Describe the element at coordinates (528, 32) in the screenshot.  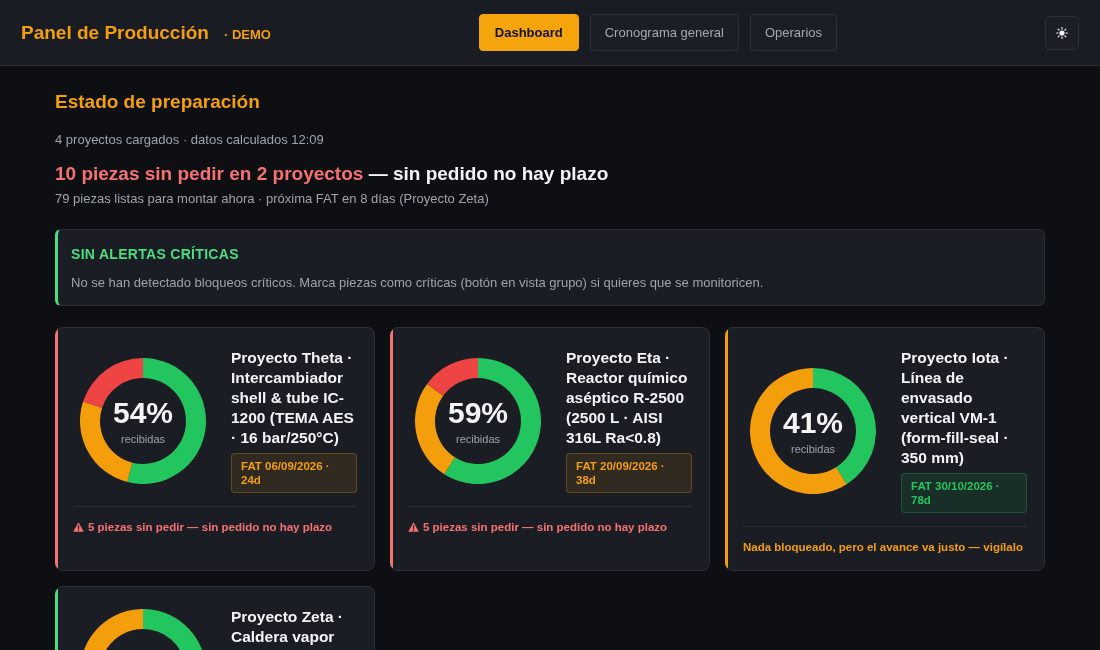
I see `nav-tab: Dashboard` at that location.